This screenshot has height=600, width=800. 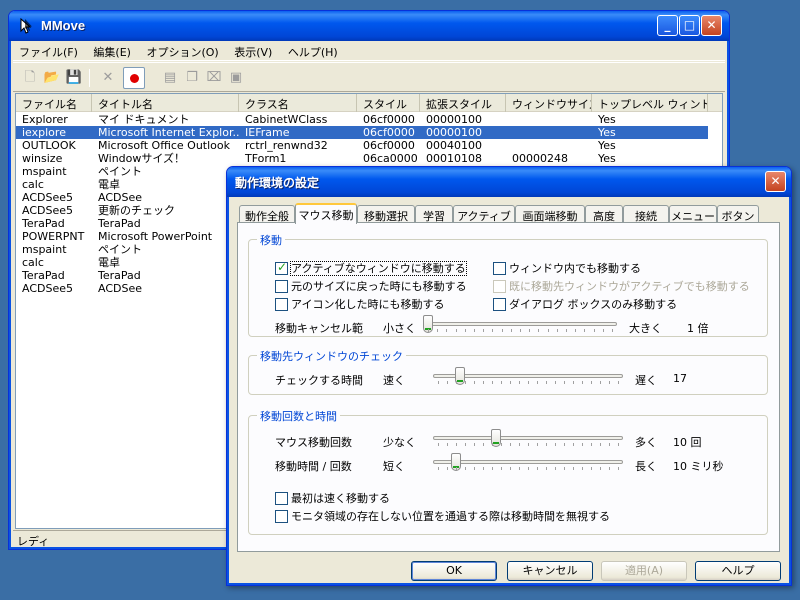 What do you see at coordinates (528, 438) in the screenshot?
I see `move-count-slider` at bounding box center [528, 438].